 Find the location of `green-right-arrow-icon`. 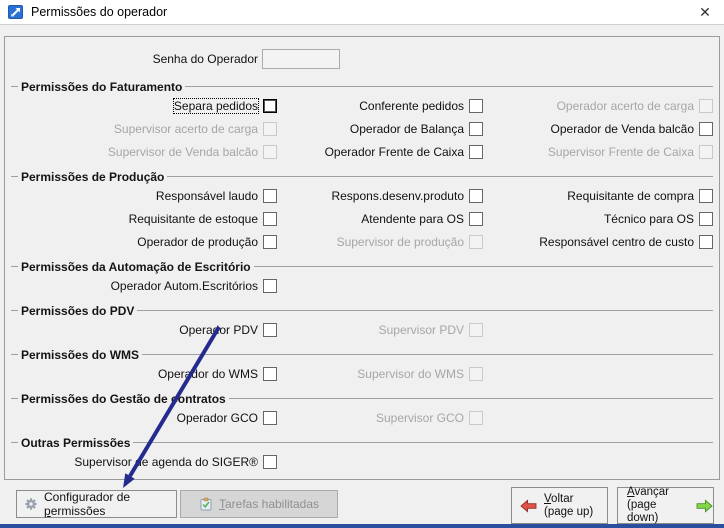

green-right-arrow-icon is located at coordinates (704, 505).